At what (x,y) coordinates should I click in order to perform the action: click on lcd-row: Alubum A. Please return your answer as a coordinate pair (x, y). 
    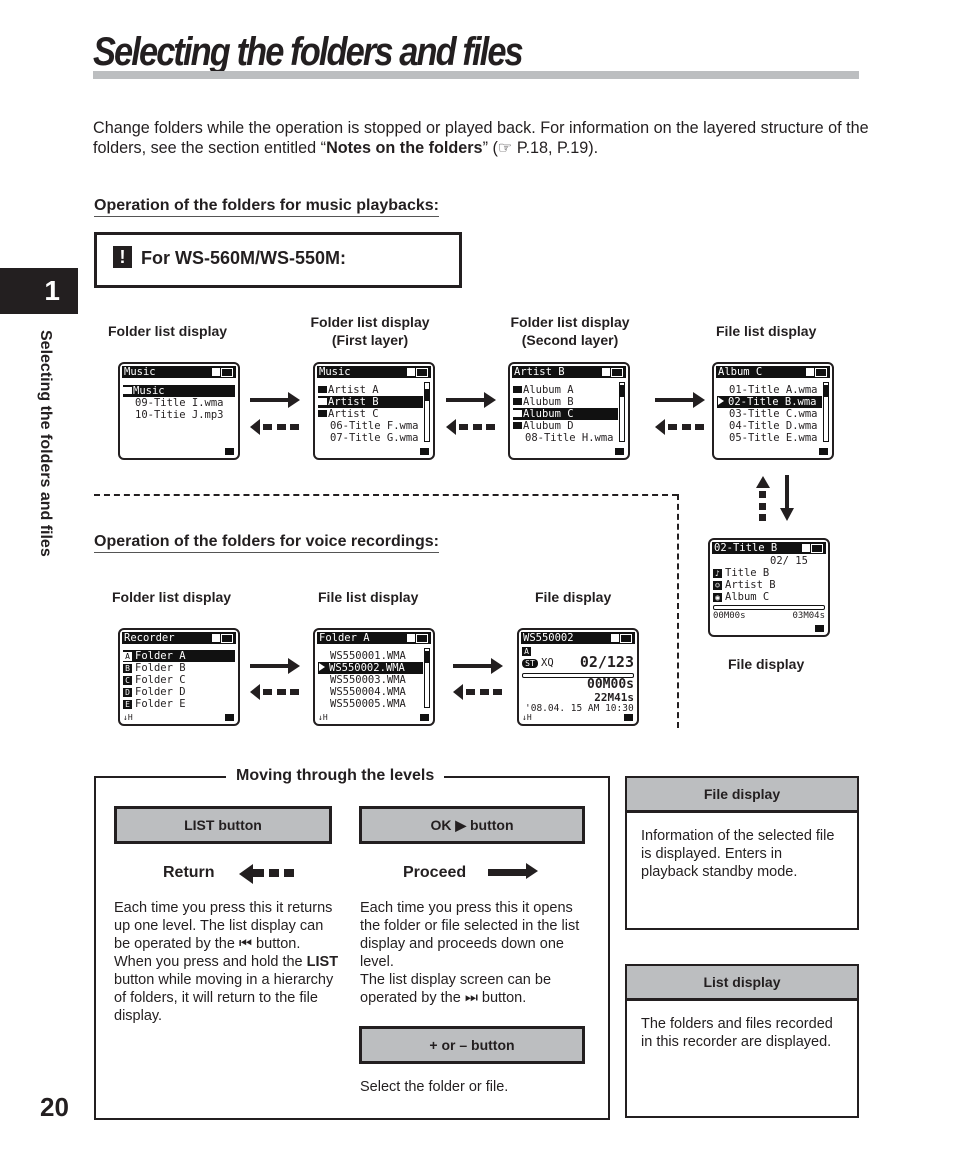
    Looking at the image, I should click on (565, 390).